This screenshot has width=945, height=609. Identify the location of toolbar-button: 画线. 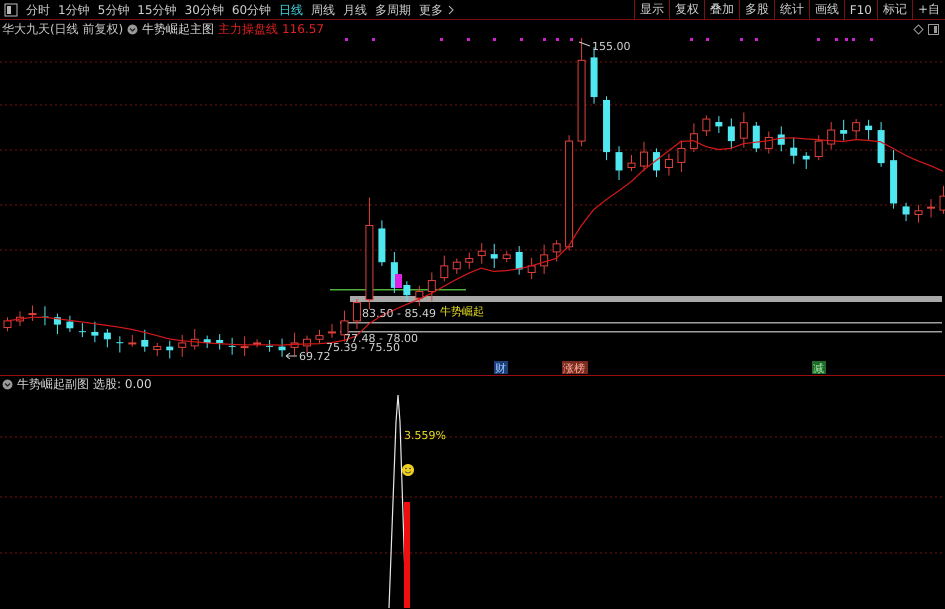
(826, 9).